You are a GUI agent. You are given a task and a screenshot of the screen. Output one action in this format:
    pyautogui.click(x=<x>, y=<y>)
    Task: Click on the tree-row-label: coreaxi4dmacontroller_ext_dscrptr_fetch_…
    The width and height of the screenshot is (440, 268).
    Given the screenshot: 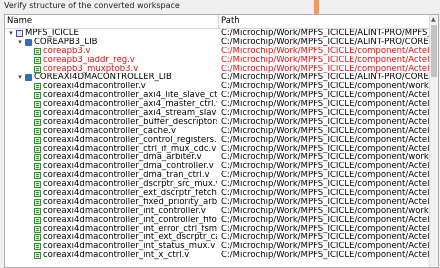 What is the action you would take?
    pyautogui.click(x=130, y=193)
    